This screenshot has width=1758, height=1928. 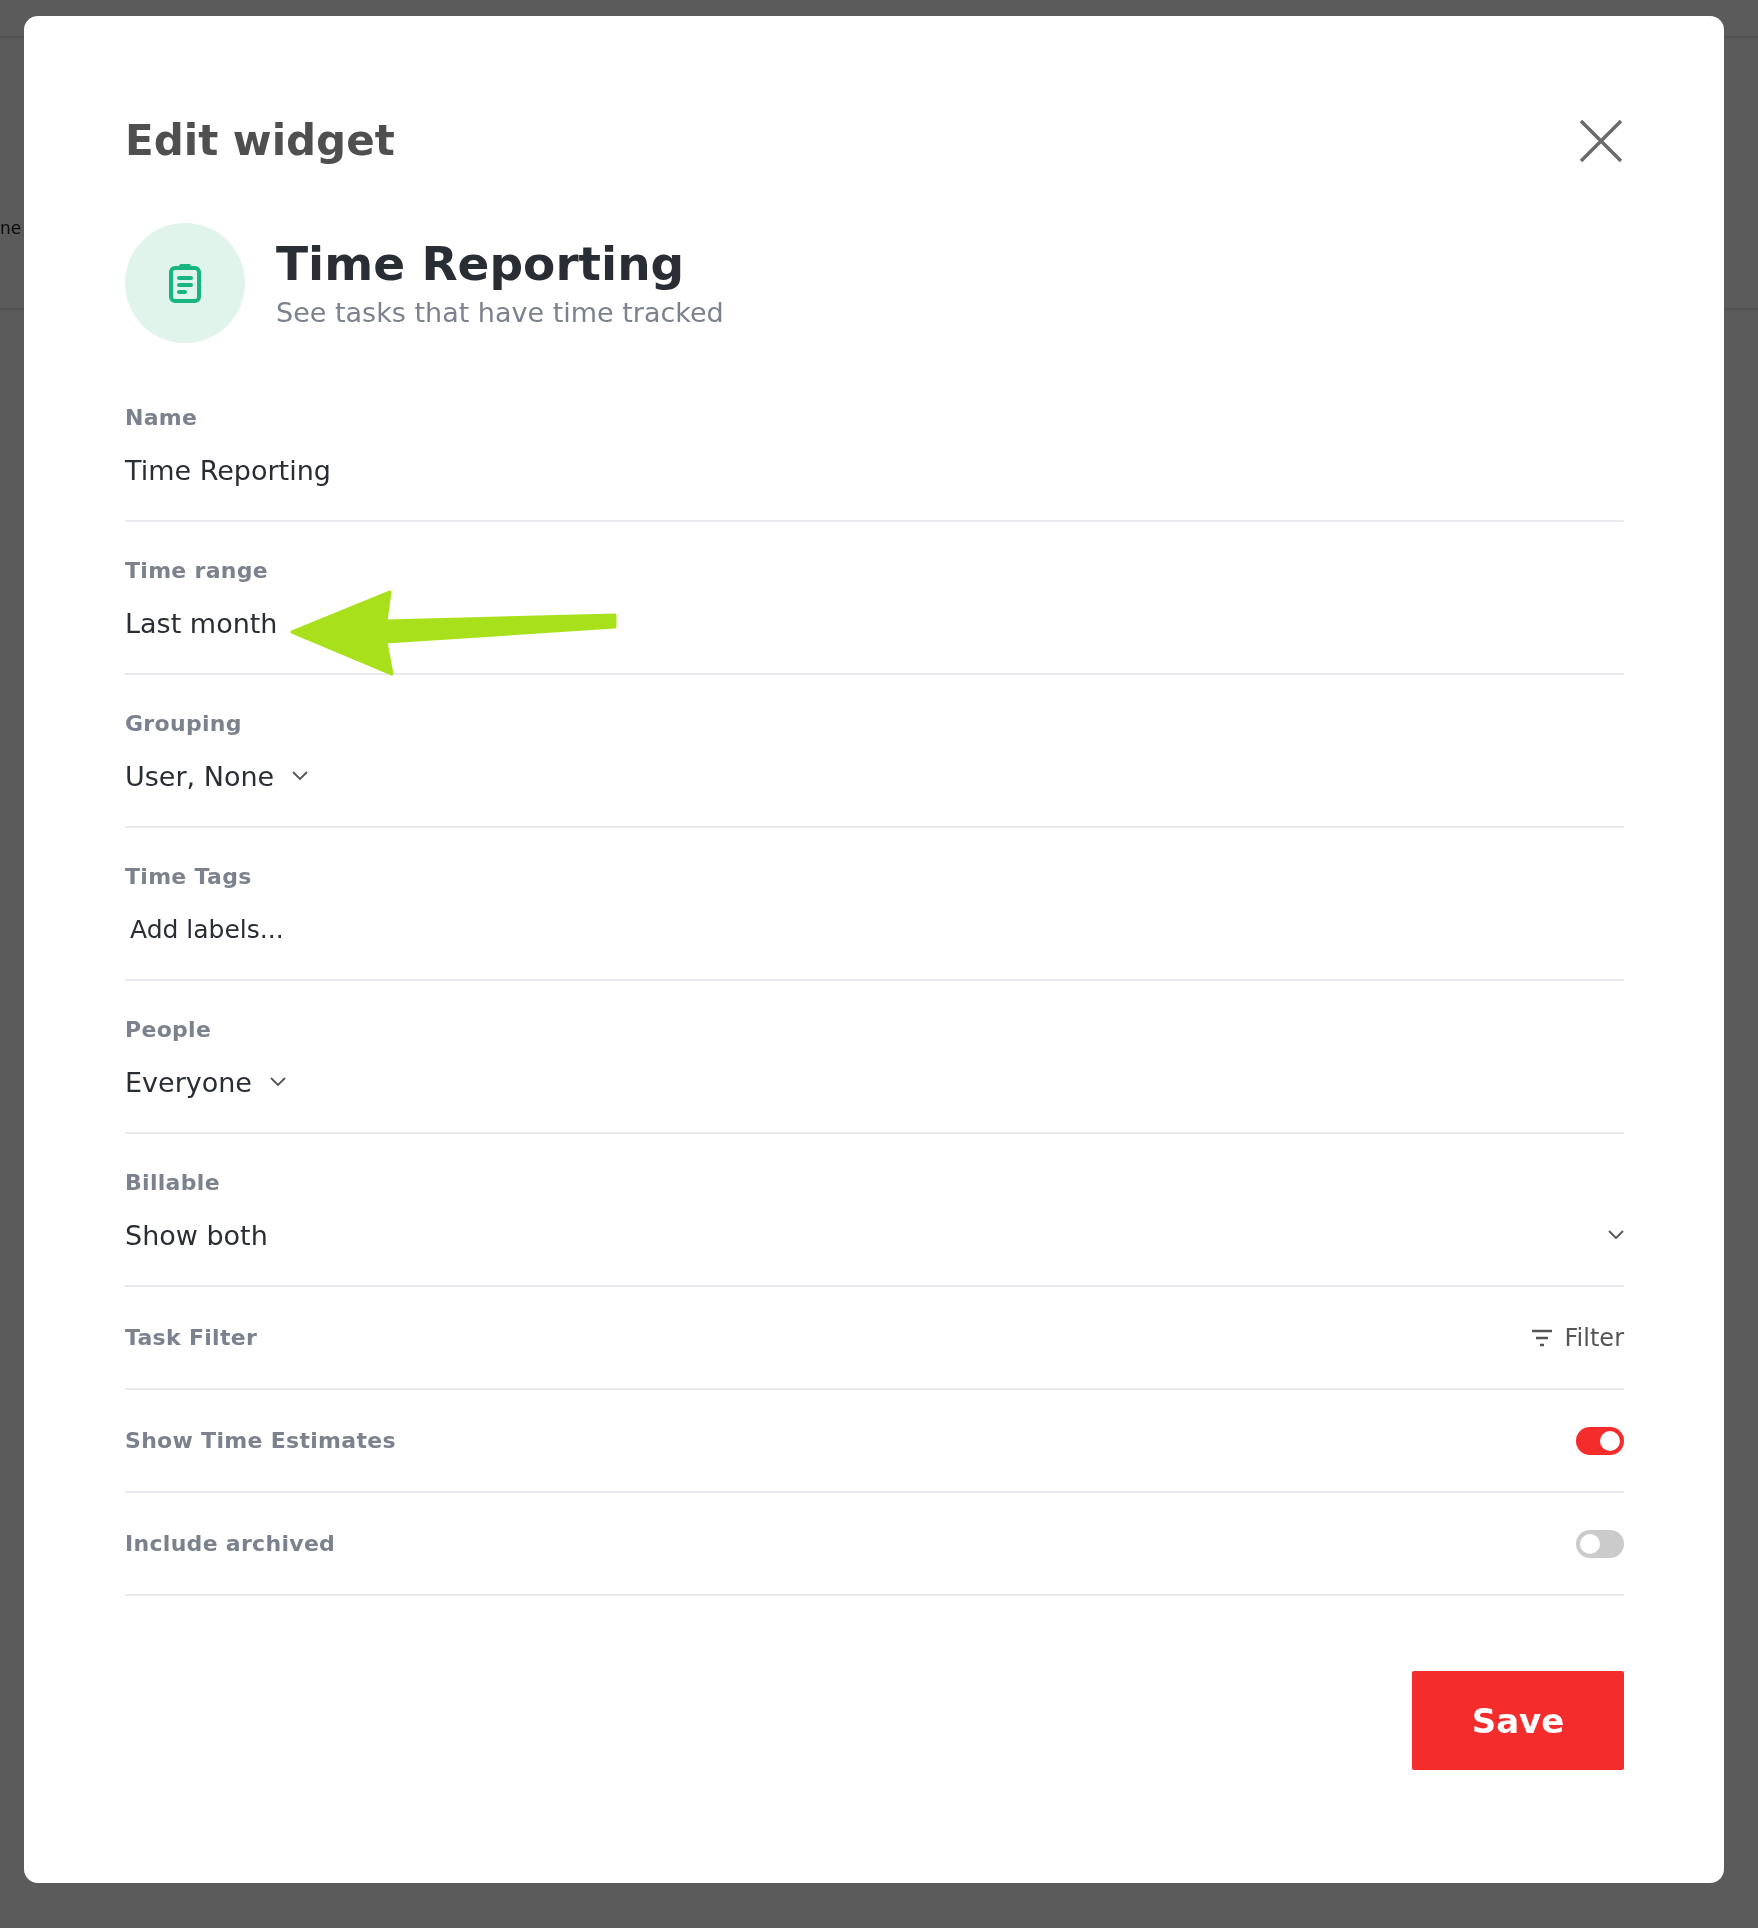 I want to click on widget-description: See tasks that have time tracked, so click(x=500, y=313).